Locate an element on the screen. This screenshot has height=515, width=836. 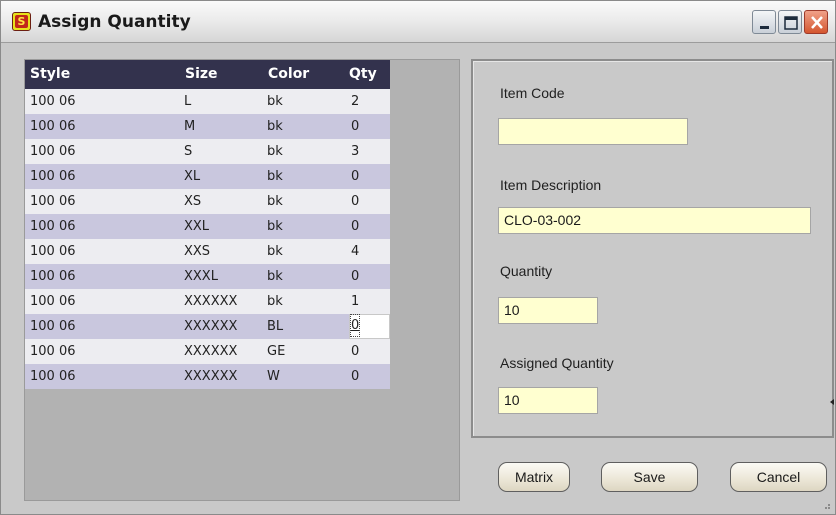
table-row: 100 06 XS bk 0 is located at coordinates (207, 201).